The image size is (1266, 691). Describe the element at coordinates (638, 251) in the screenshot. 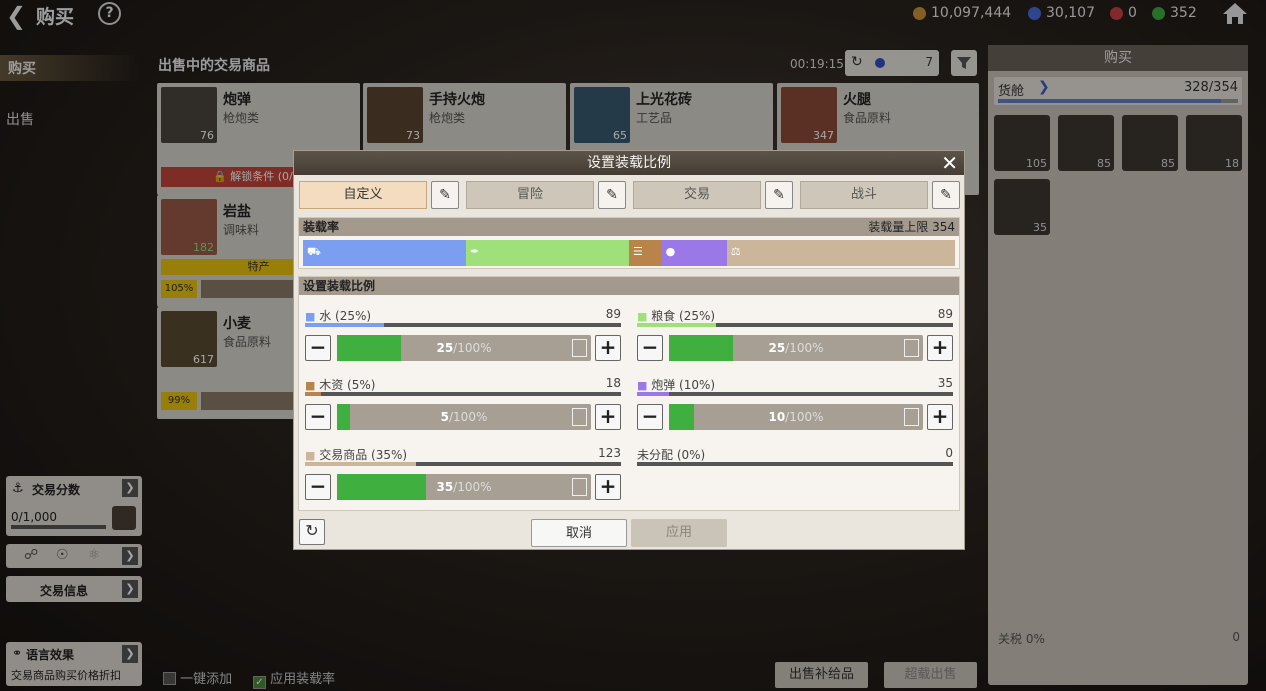

I see `segment-icon: ☰` at that location.